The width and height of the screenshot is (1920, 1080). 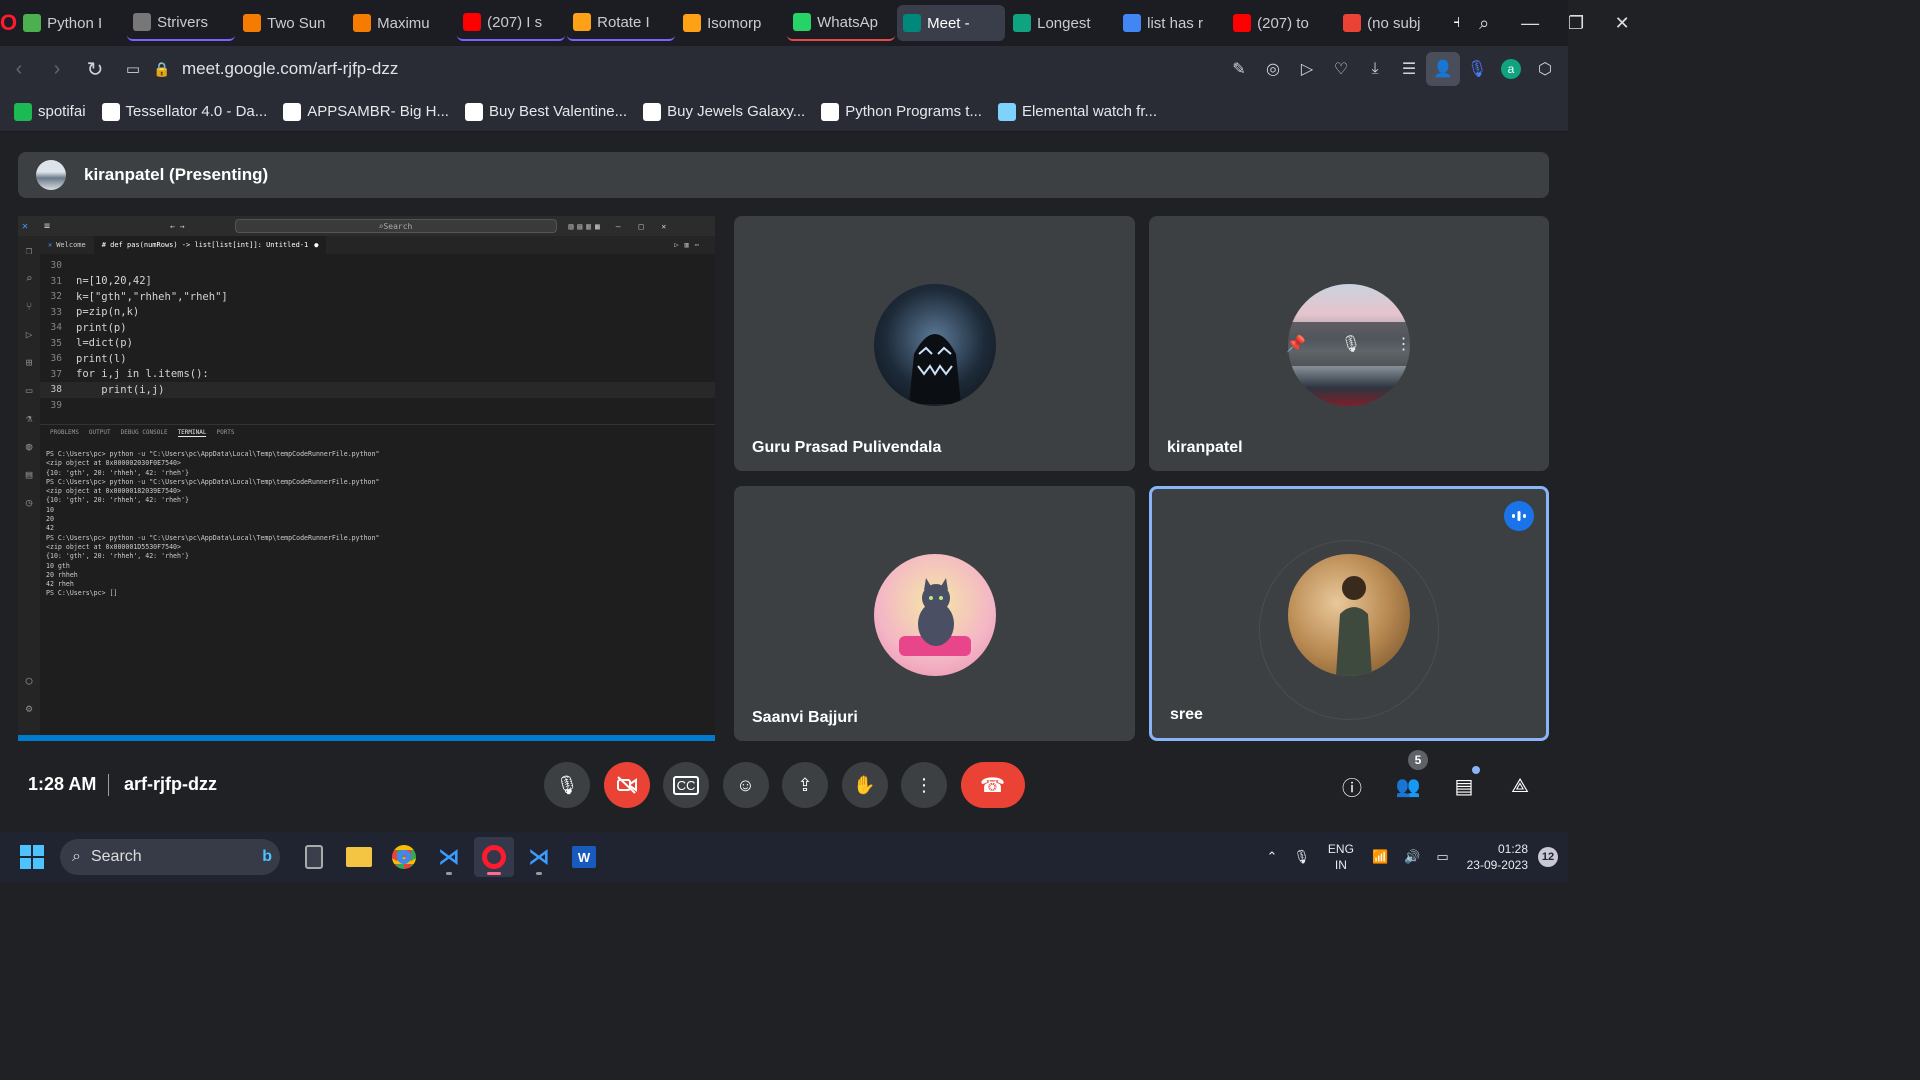 What do you see at coordinates (539, 857) in the screenshot?
I see `vscode-taskbar-icon-2: ⋊` at bounding box center [539, 857].